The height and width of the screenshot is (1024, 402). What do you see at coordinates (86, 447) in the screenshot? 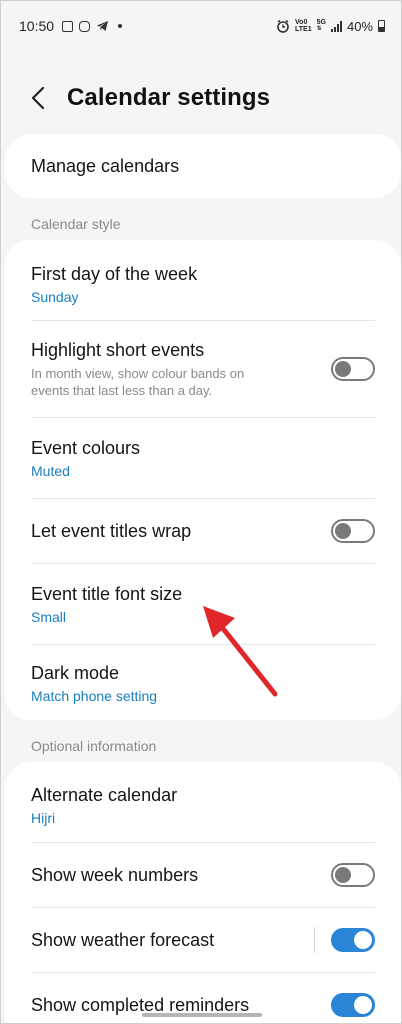
I see `event-colours-label: Event colours` at bounding box center [86, 447].